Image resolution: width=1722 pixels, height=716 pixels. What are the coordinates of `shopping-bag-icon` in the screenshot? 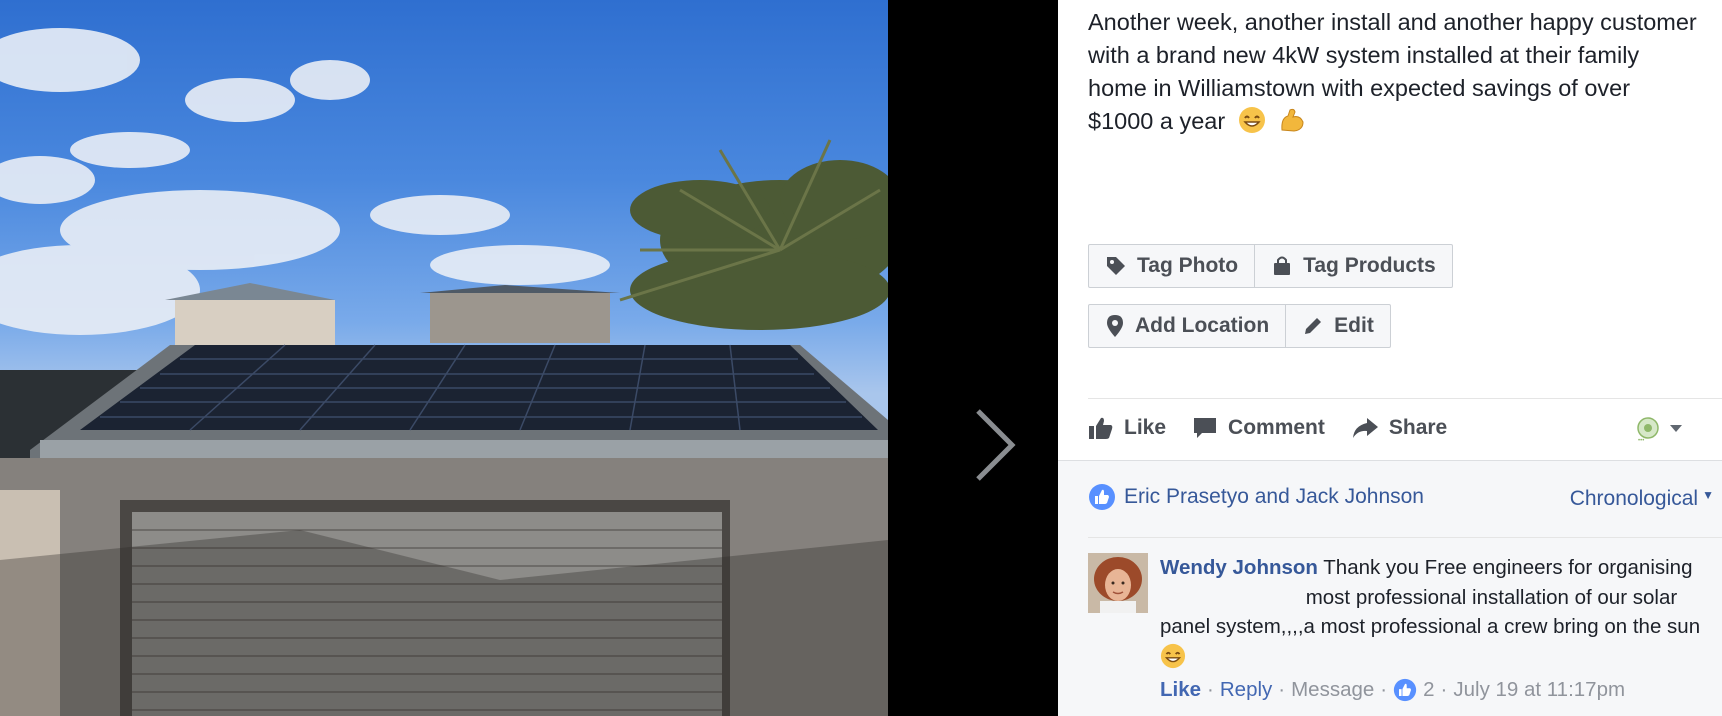 It's located at (1282, 265).